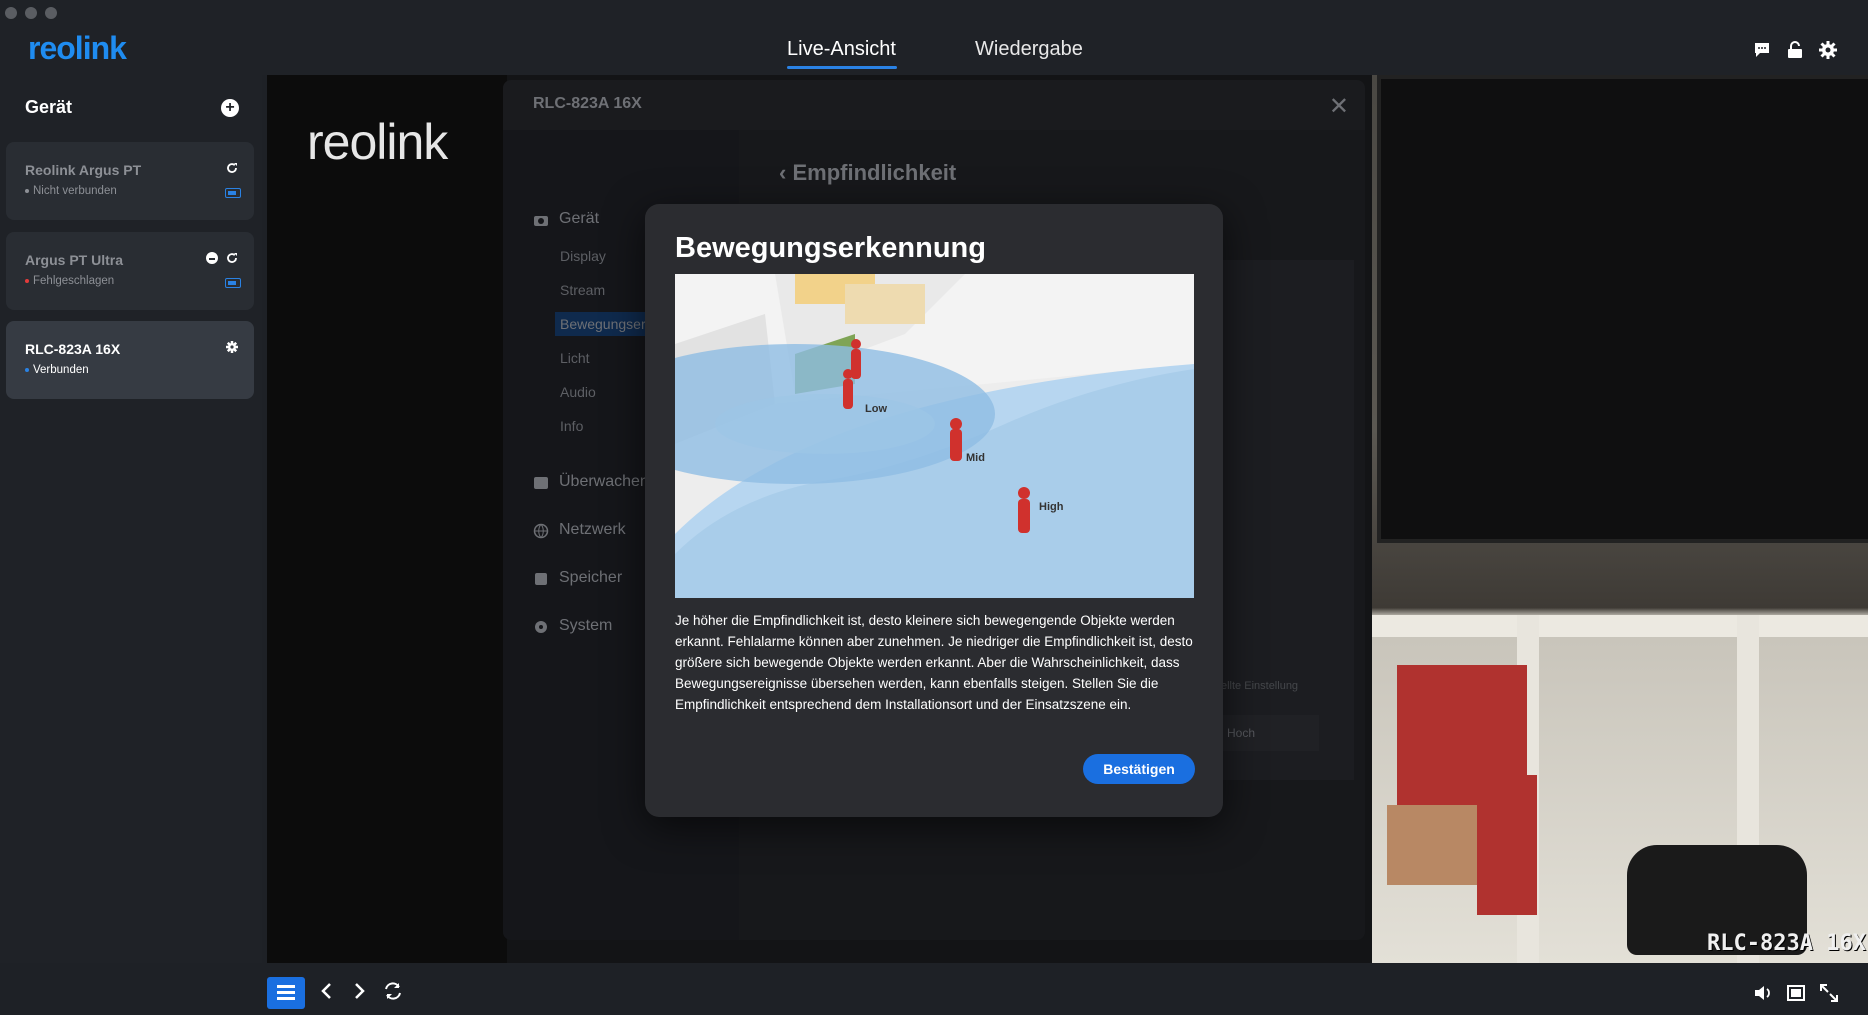 Image resolution: width=1868 pixels, height=1015 pixels. I want to click on nav-group-network: Netzwerk, so click(592, 530).